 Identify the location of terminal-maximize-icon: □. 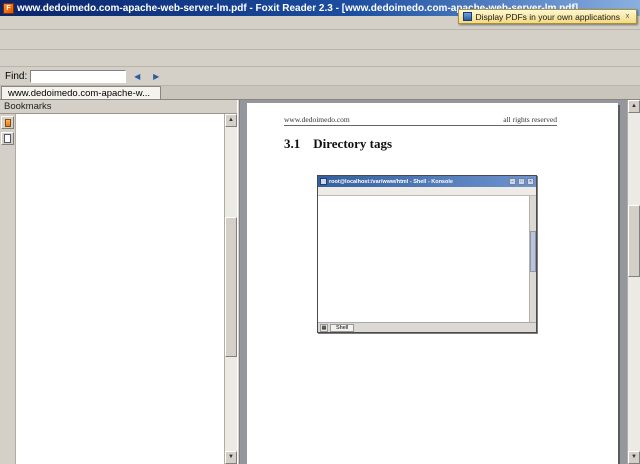
(521, 181).